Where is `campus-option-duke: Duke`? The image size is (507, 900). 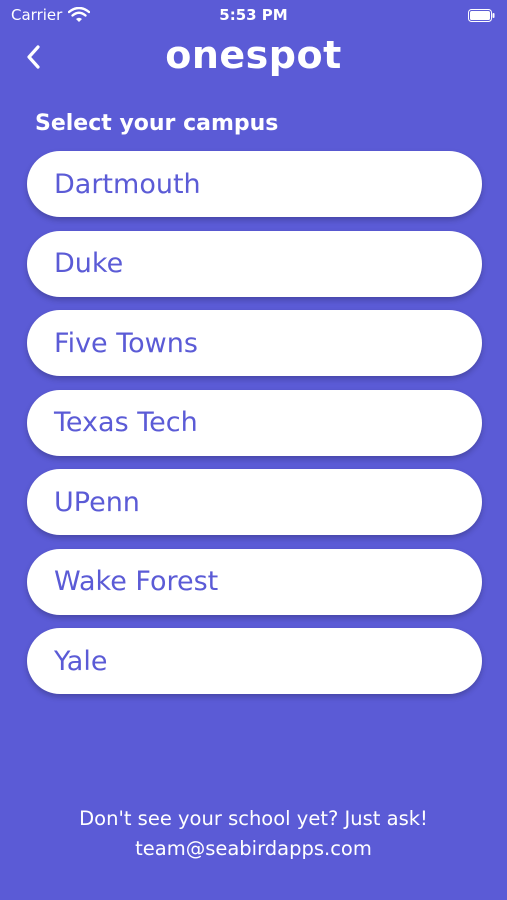 campus-option-duke: Duke is located at coordinates (254, 263).